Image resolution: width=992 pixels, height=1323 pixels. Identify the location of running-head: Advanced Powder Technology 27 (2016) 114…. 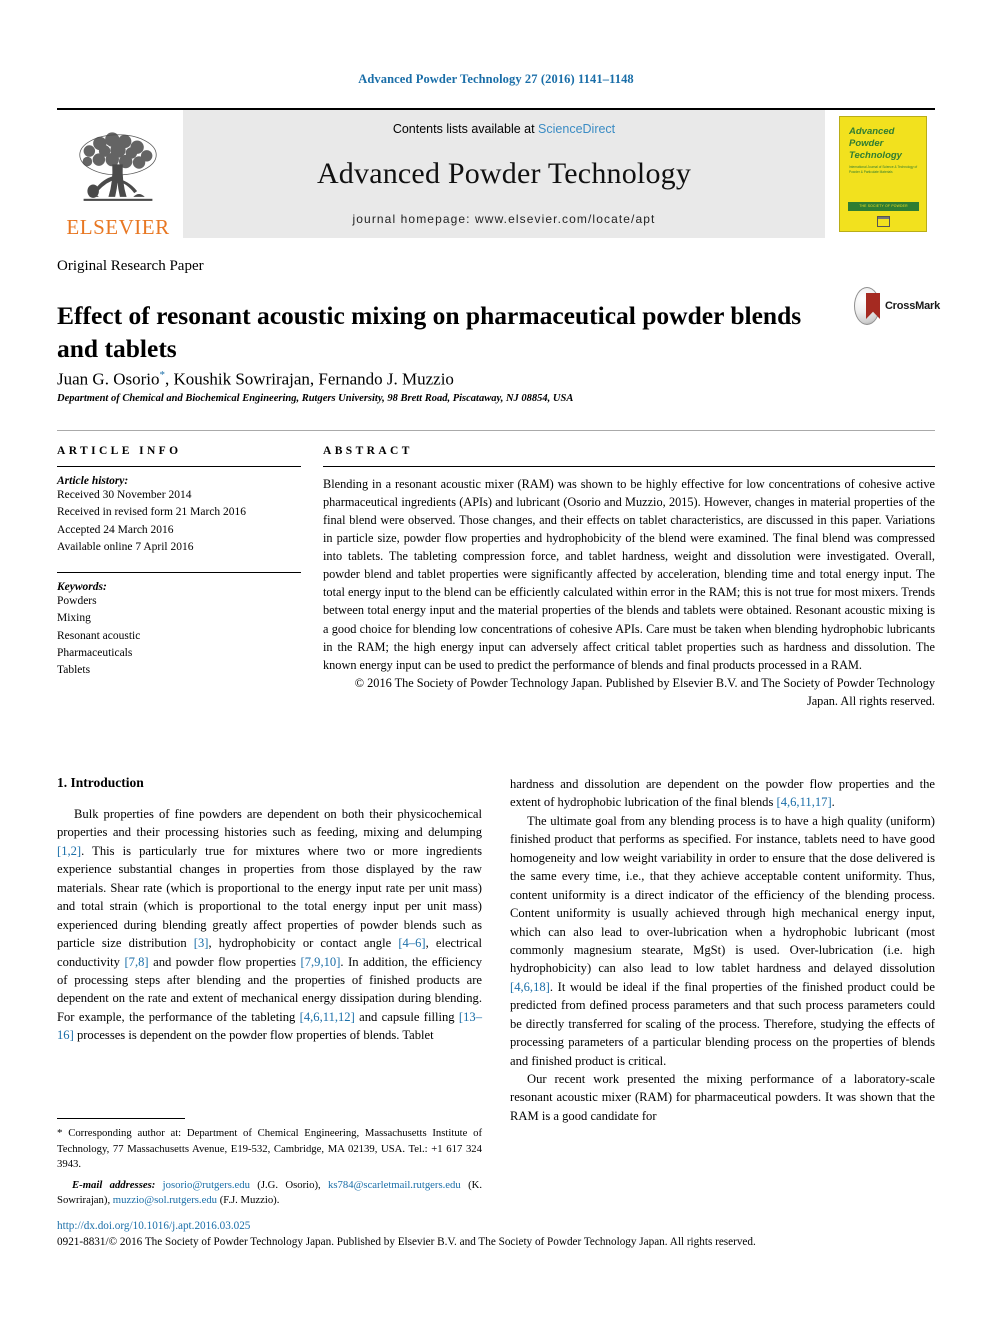
(496, 79).